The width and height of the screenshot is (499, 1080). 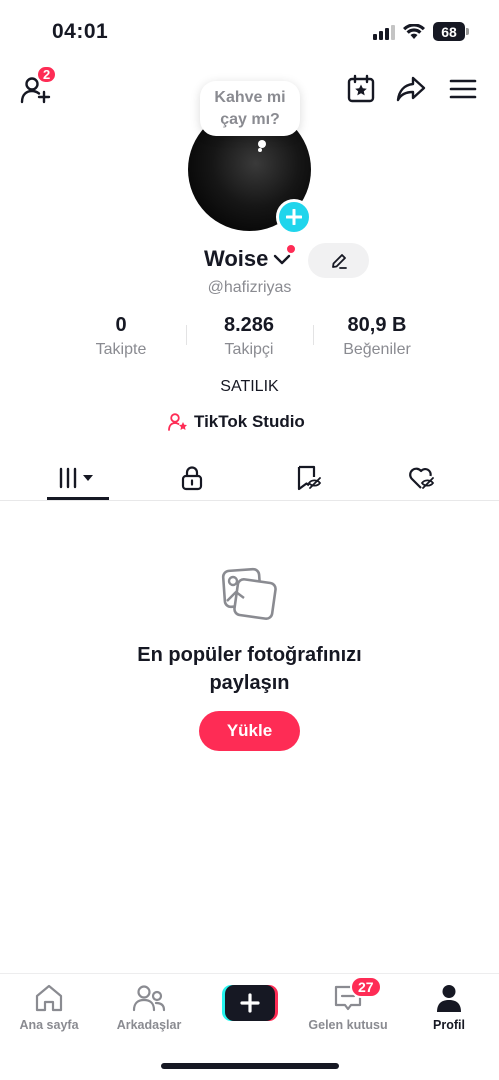 What do you see at coordinates (121, 325) in the screenshot?
I see `following-count: 0` at bounding box center [121, 325].